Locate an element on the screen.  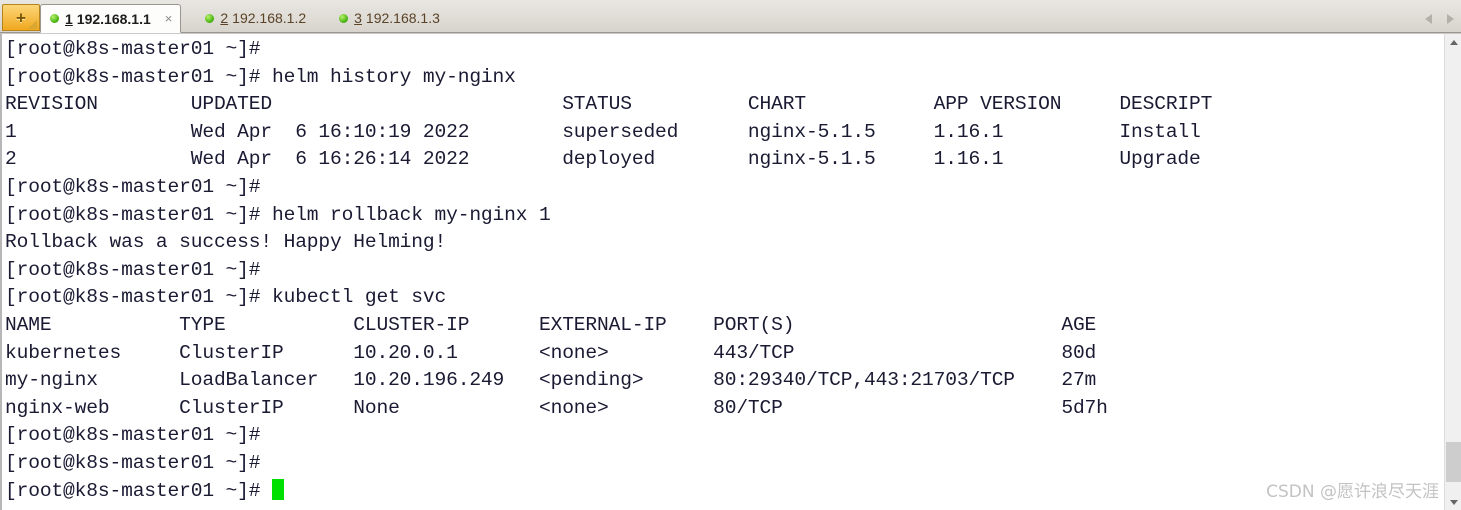
chevron-right-icon is located at coordinates (1450, 19).